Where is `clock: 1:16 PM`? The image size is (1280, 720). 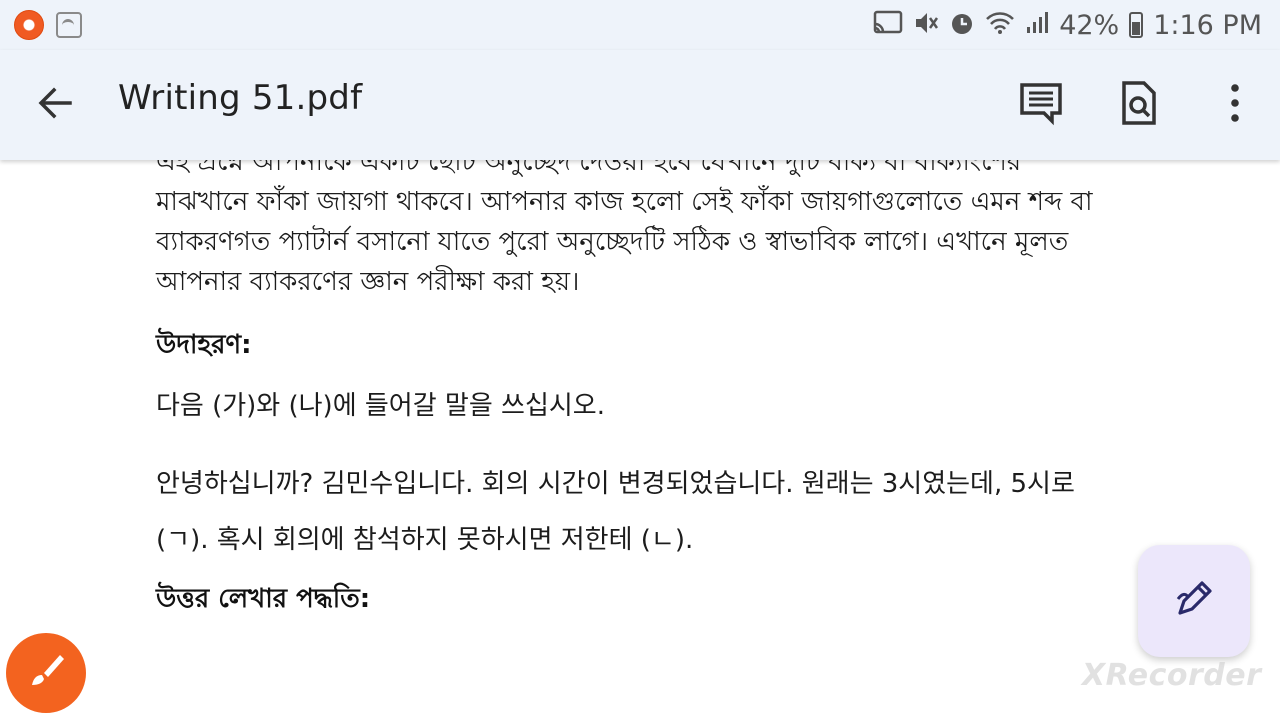
clock: 1:16 PM is located at coordinates (1207, 25).